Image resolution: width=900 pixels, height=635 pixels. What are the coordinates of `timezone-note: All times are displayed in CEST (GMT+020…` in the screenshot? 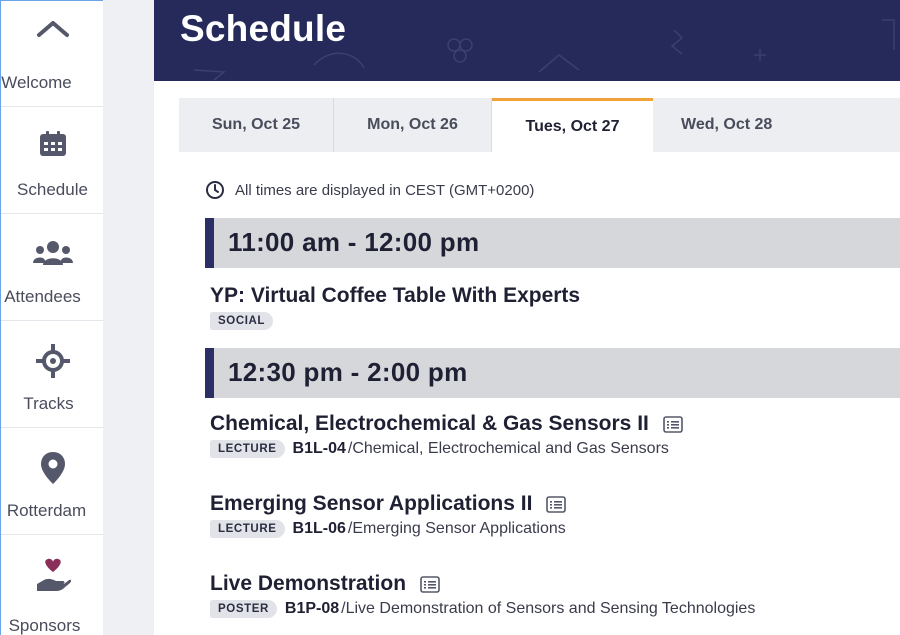 It's located at (369, 190).